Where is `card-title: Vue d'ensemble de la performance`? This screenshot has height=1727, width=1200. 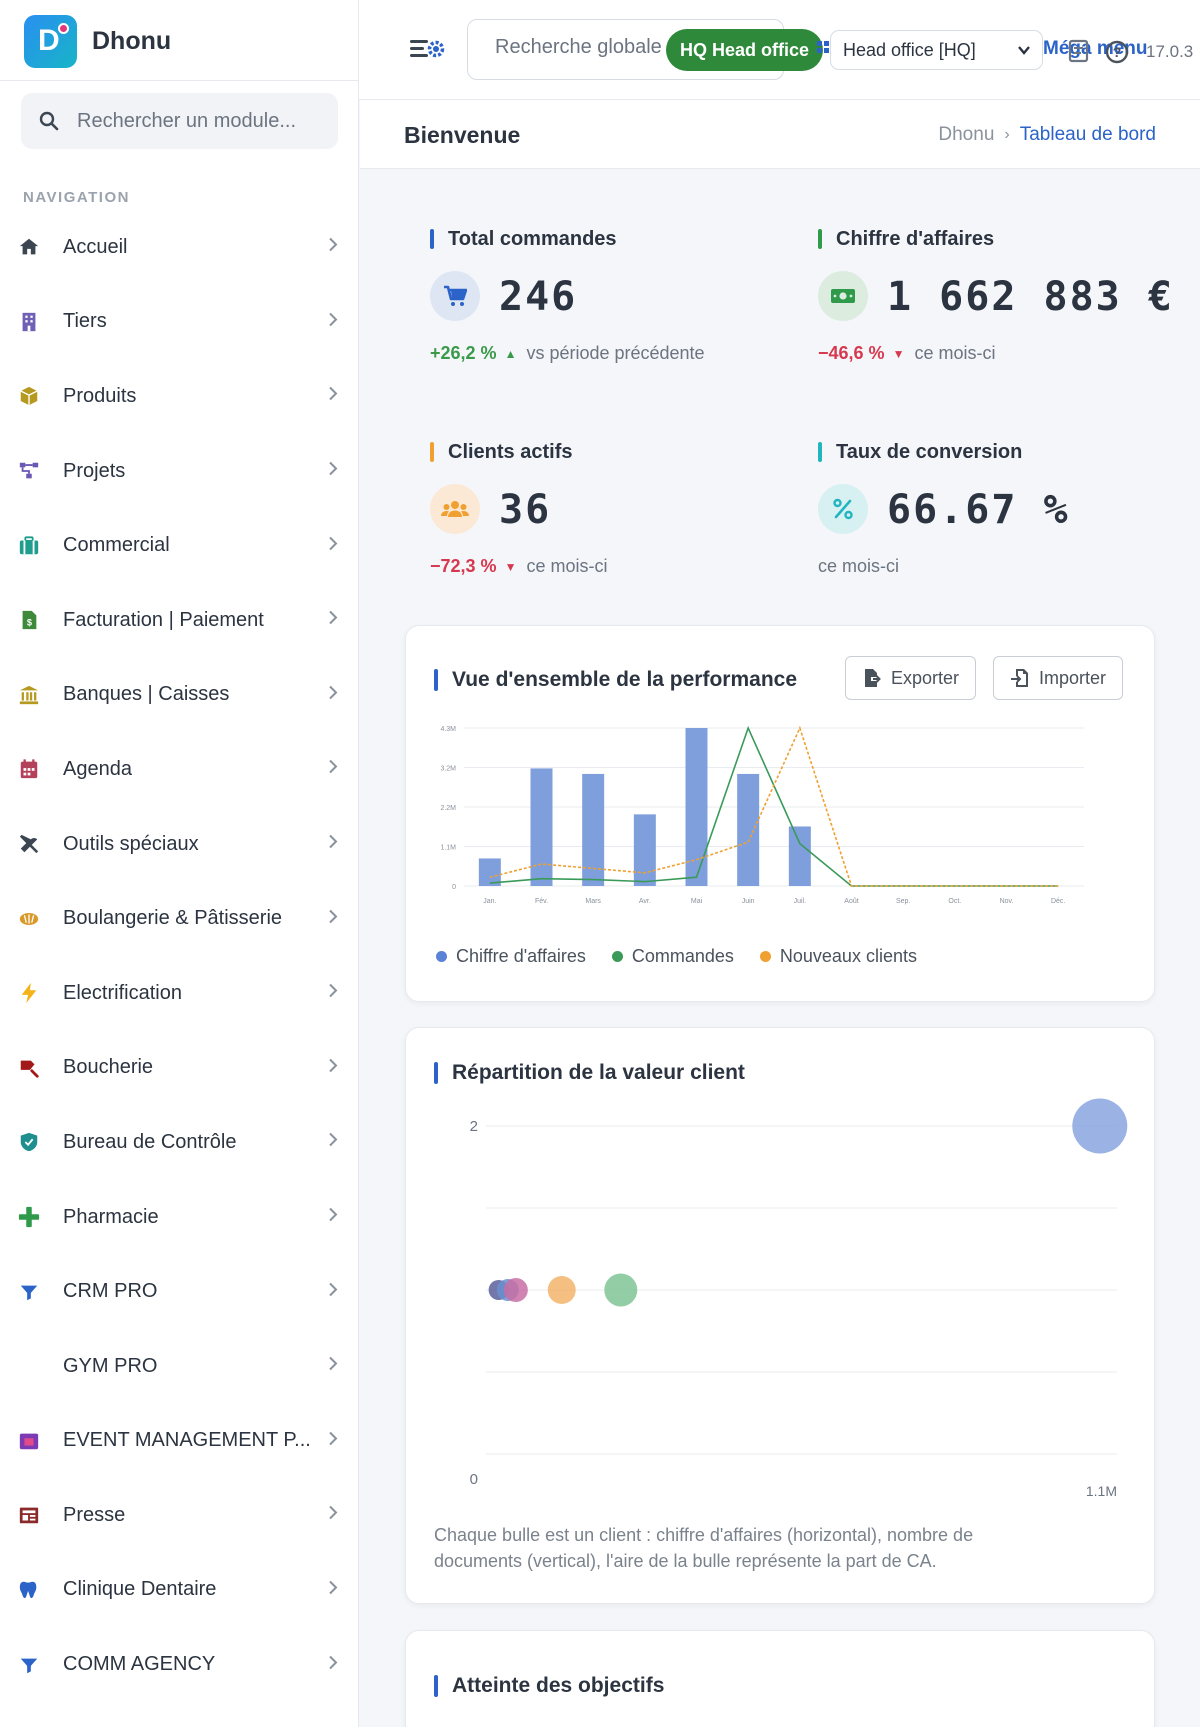
card-title: Vue d'ensemble de la performance is located at coordinates (625, 679).